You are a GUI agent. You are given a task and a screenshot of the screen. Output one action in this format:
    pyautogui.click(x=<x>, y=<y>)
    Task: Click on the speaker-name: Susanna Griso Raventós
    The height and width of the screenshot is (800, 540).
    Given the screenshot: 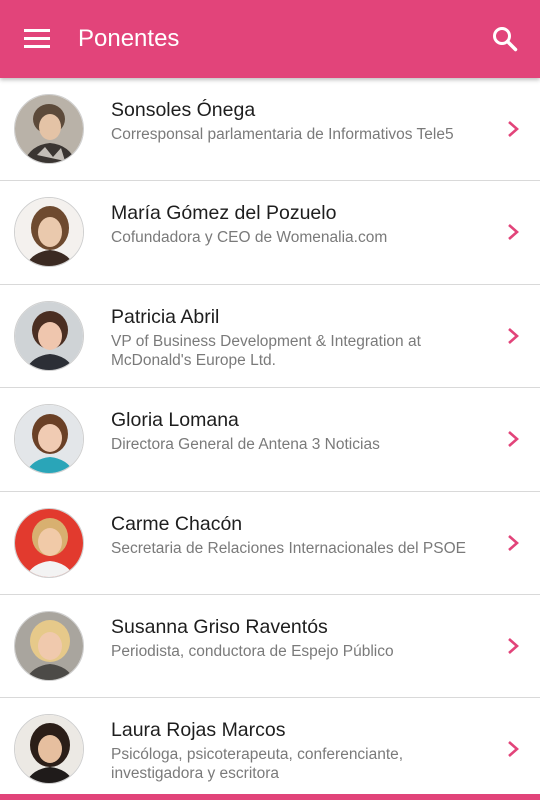 What is the action you would take?
    pyautogui.click(x=219, y=626)
    